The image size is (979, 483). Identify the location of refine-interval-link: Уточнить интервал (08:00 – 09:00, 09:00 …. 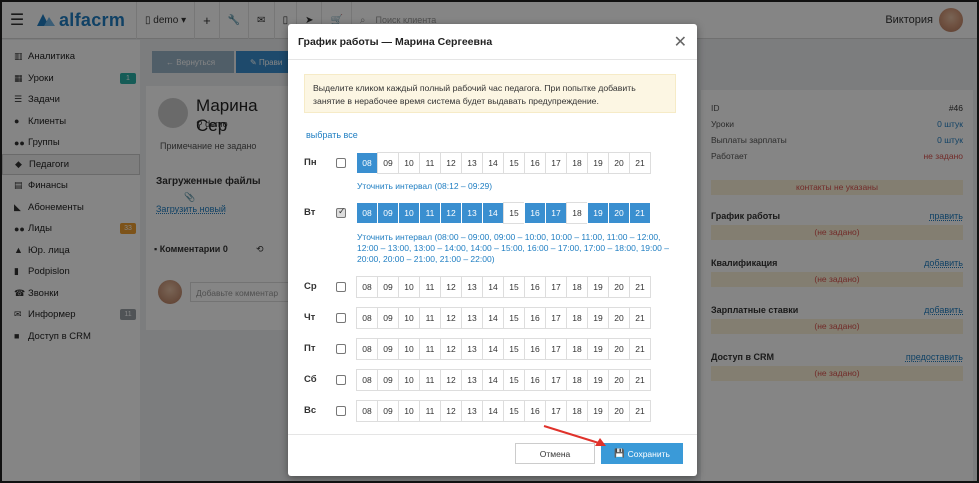
(513, 248).